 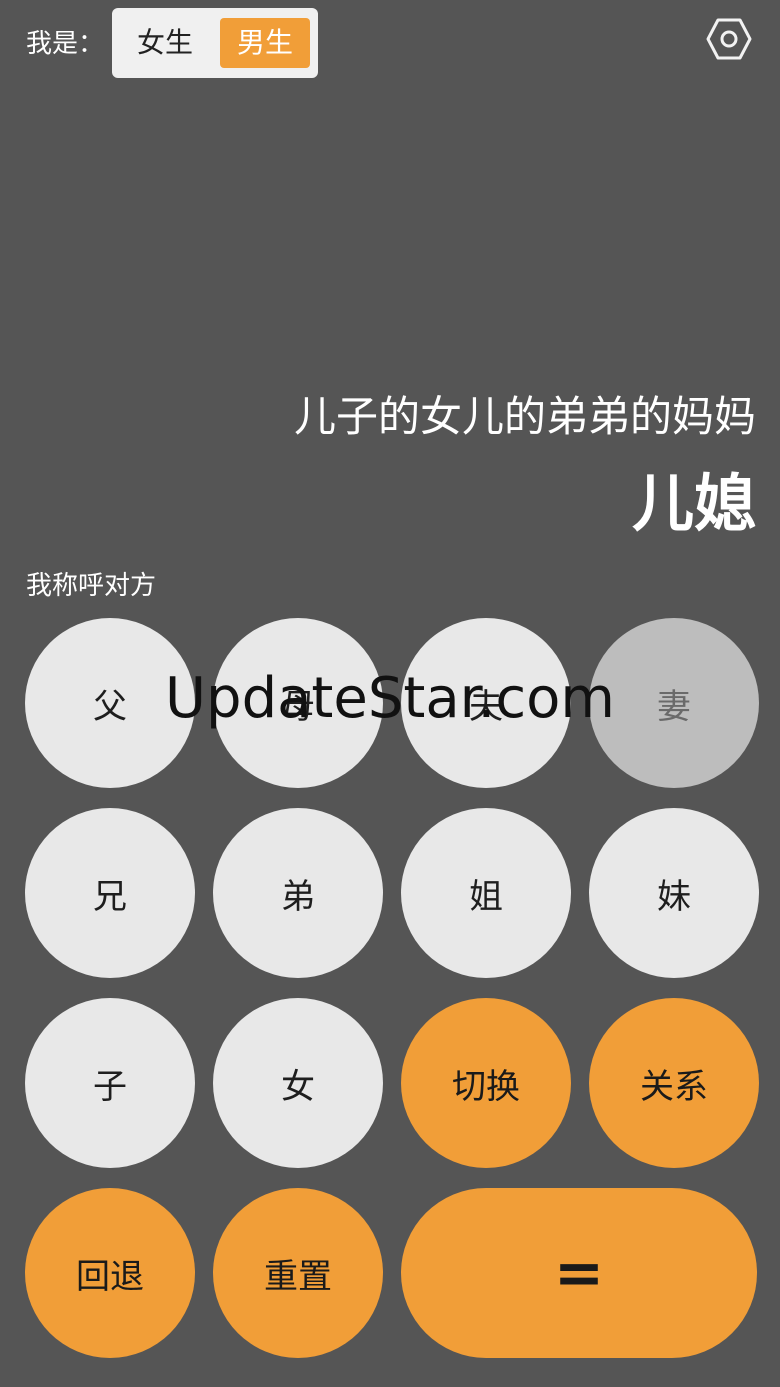 What do you see at coordinates (110, 1083) in the screenshot?
I see `key-son: 子` at bounding box center [110, 1083].